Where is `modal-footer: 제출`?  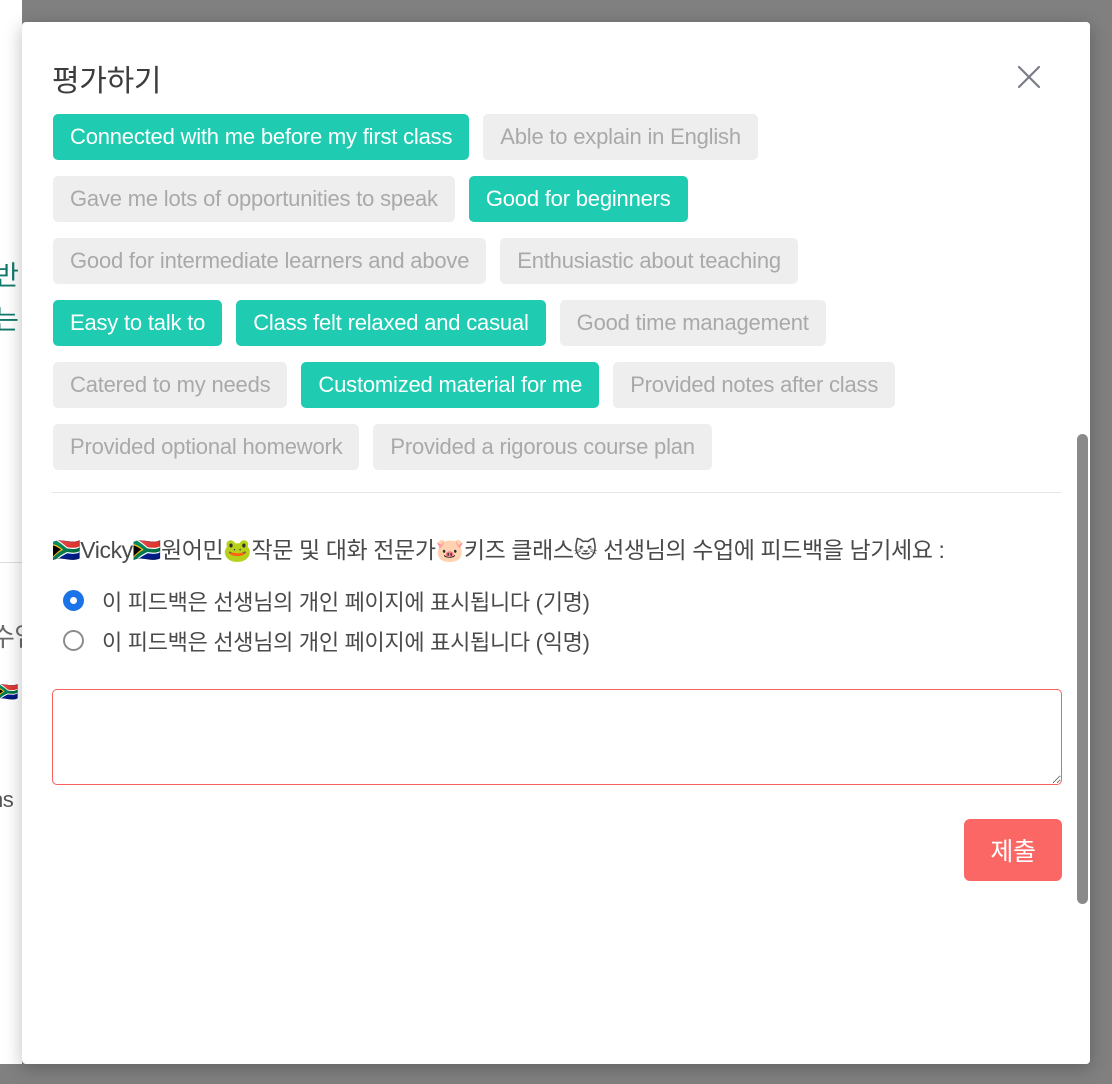
modal-footer: 제출 is located at coordinates (557, 849).